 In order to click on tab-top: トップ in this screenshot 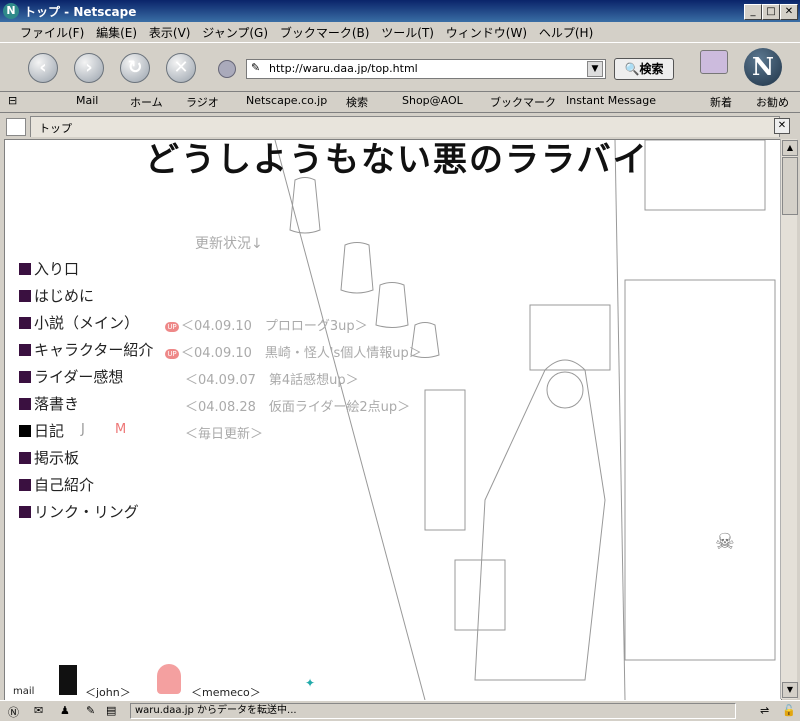, I will do `click(405, 126)`.